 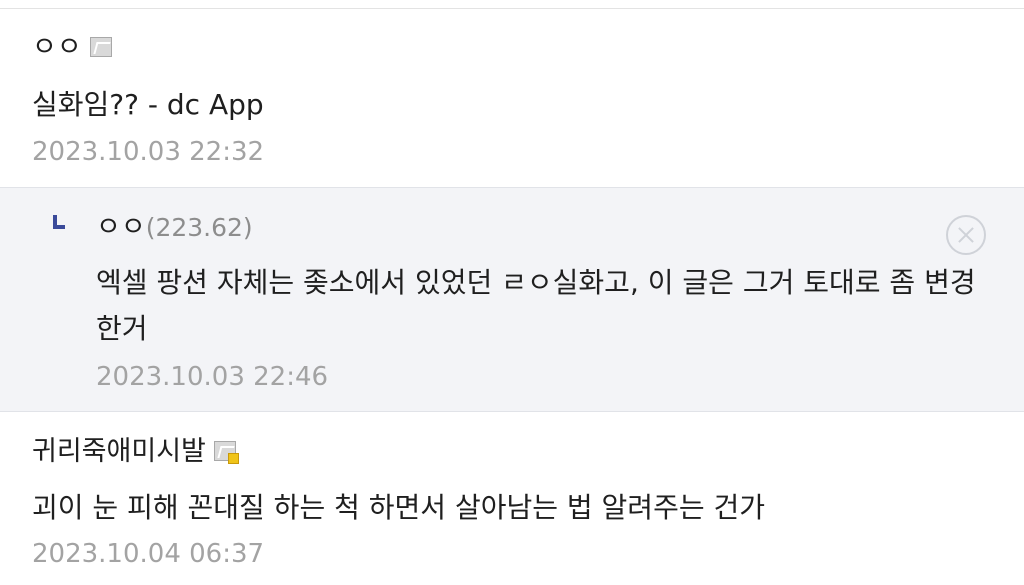 What do you see at coordinates (399, 507) in the screenshot?
I see `comment-body: 괴이 눈 피해 꼰대질 하는 척 하면서 살아남는 법 알려주는 건가` at bounding box center [399, 507].